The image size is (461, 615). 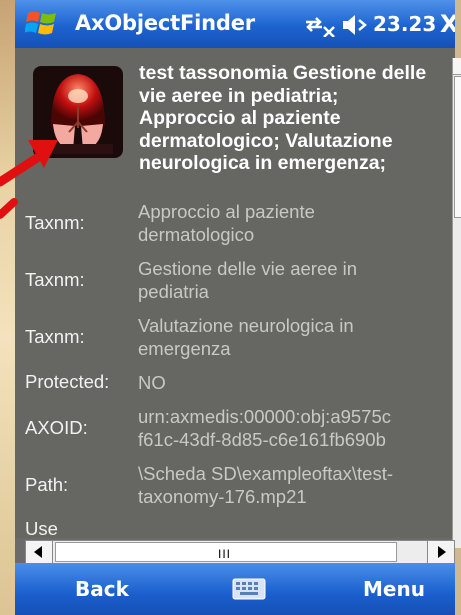 What do you see at coordinates (447, 24) in the screenshot?
I see `close-button: X` at bounding box center [447, 24].